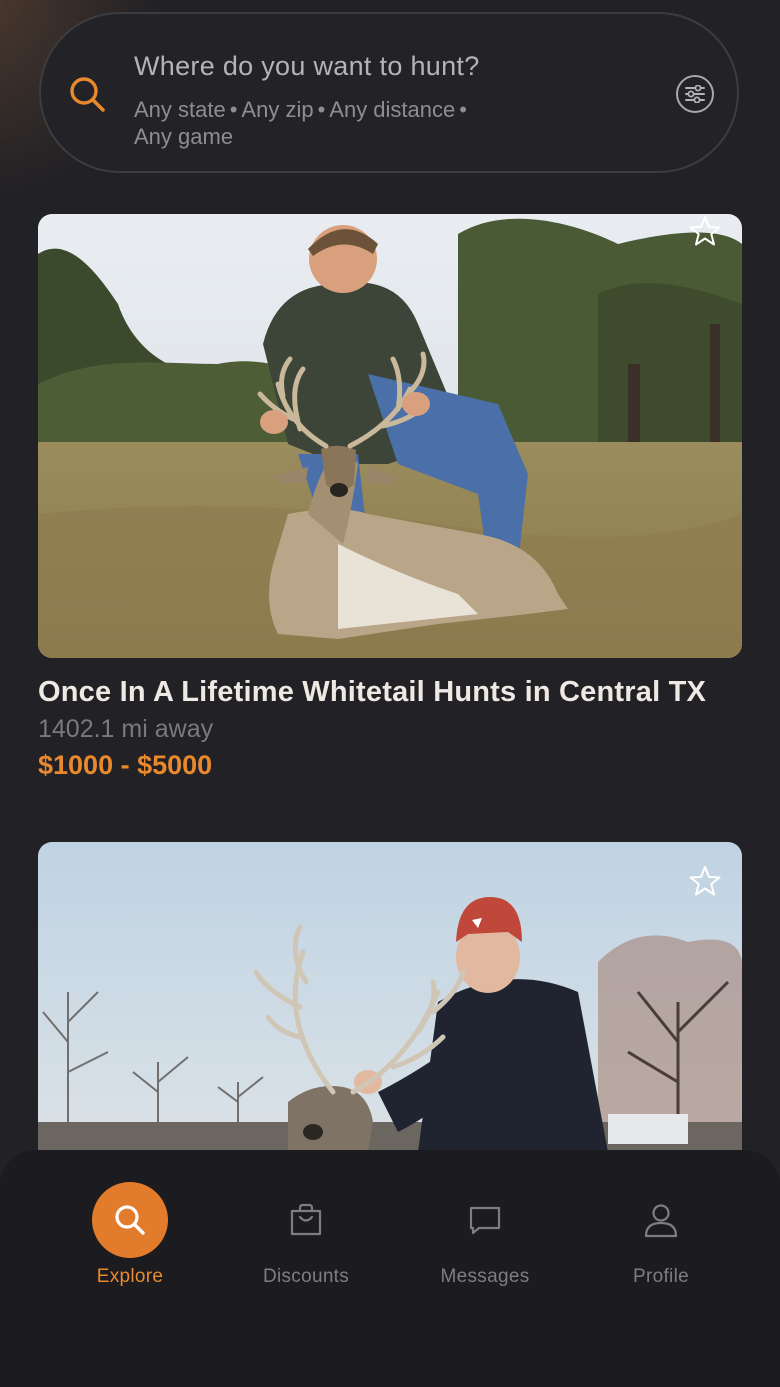  Describe the element at coordinates (125, 765) in the screenshot. I see `listing-price: $1000 - $5000` at that location.